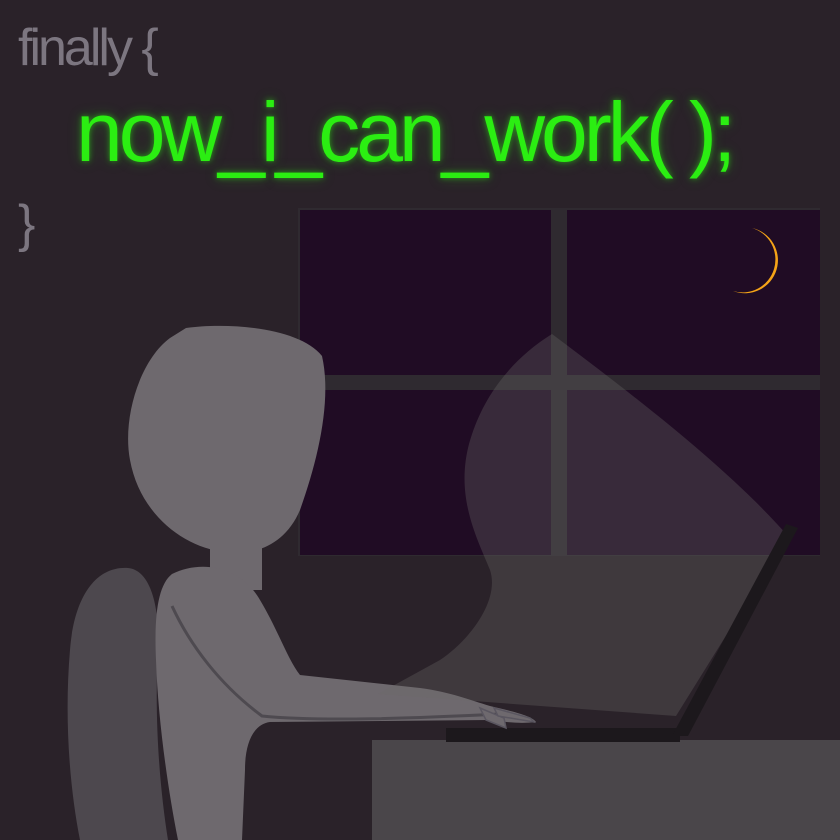 The width and height of the screenshot is (840, 840). I want to click on code-keyword-line: finally {, so click(88, 48).